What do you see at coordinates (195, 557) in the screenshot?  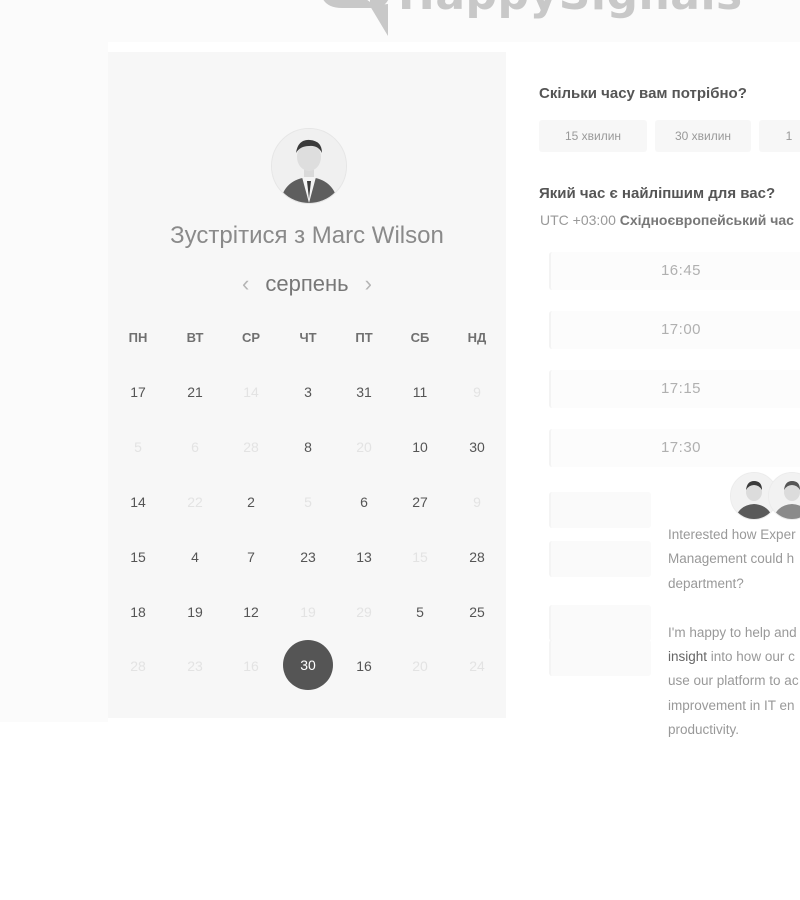 I see `day-cell: 4` at bounding box center [195, 557].